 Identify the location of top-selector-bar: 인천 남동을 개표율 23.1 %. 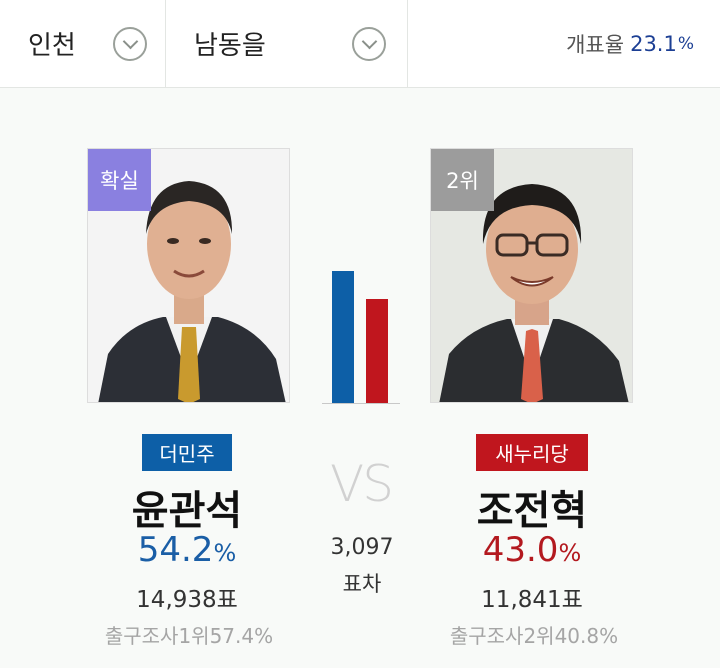
(360, 44).